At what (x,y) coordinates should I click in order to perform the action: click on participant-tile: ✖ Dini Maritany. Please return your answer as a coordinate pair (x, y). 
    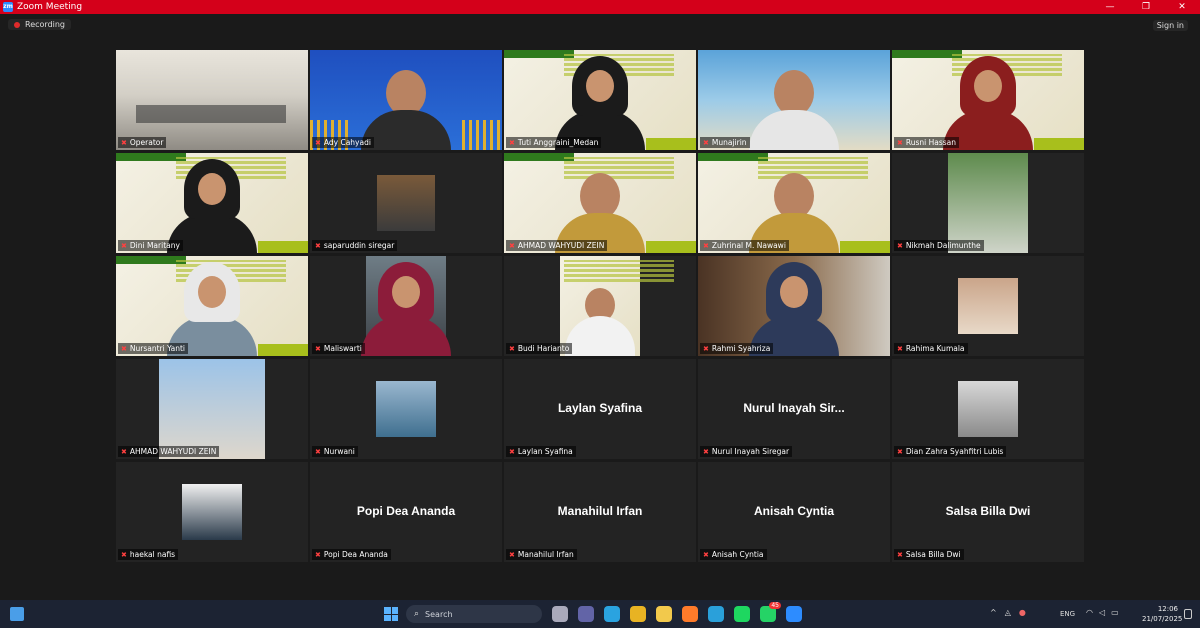
    Looking at the image, I should click on (212, 203).